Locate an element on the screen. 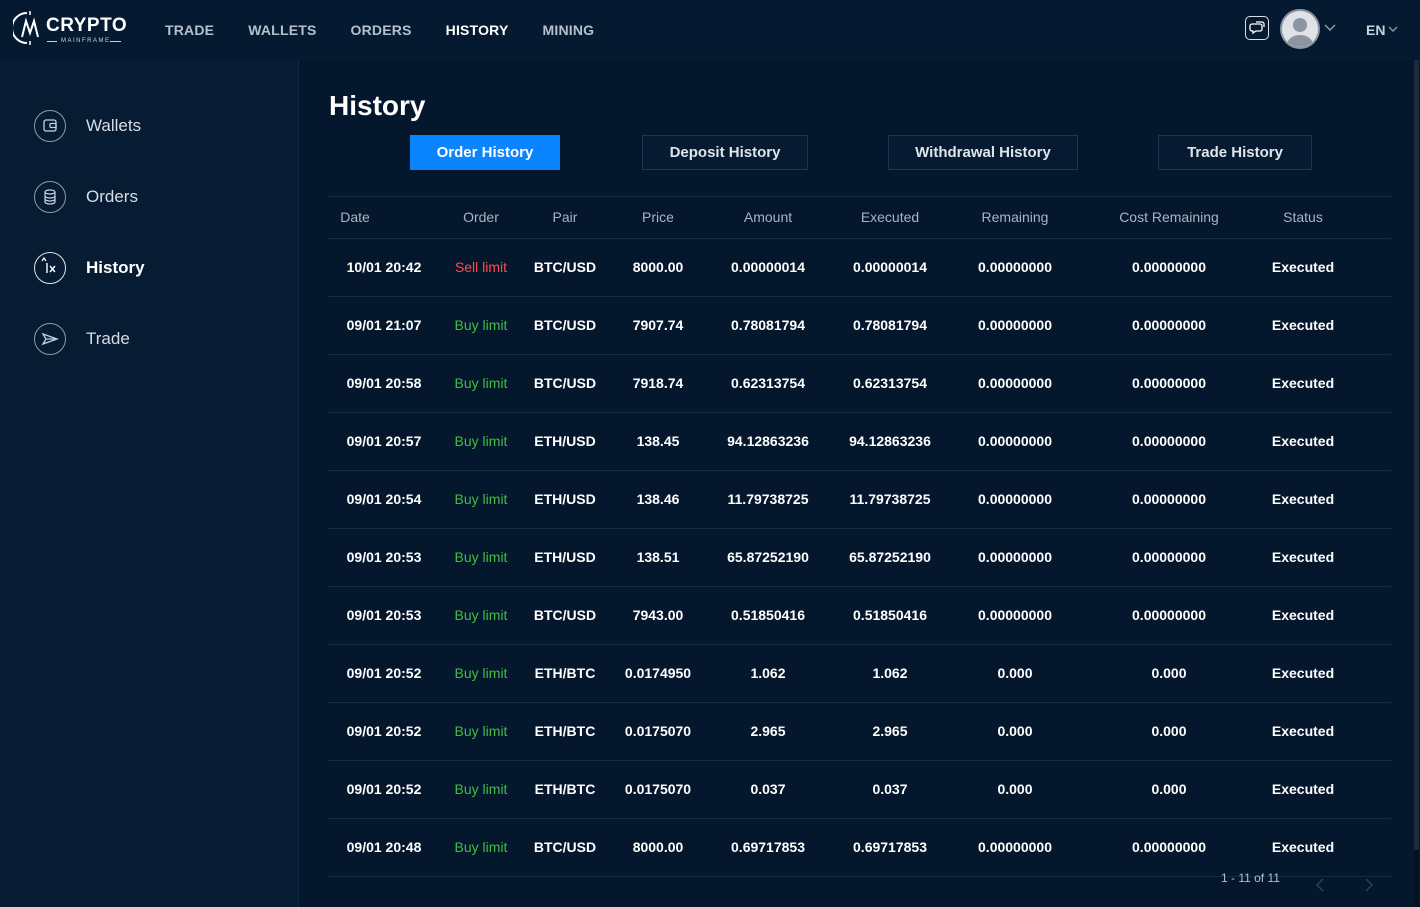 The width and height of the screenshot is (1420, 907). brand-divider is located at coordinates (115, 41).